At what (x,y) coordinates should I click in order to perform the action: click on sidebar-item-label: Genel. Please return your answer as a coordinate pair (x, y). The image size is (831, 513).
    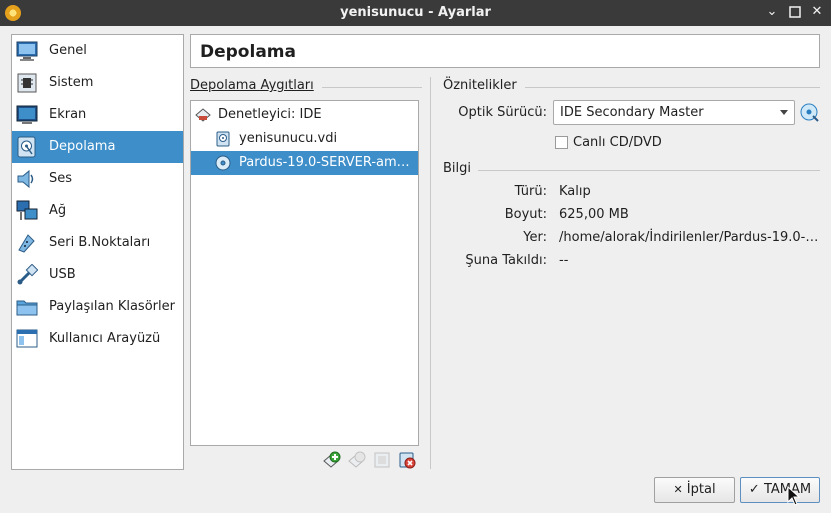
    Looking at the image, I should click on (68, 50).